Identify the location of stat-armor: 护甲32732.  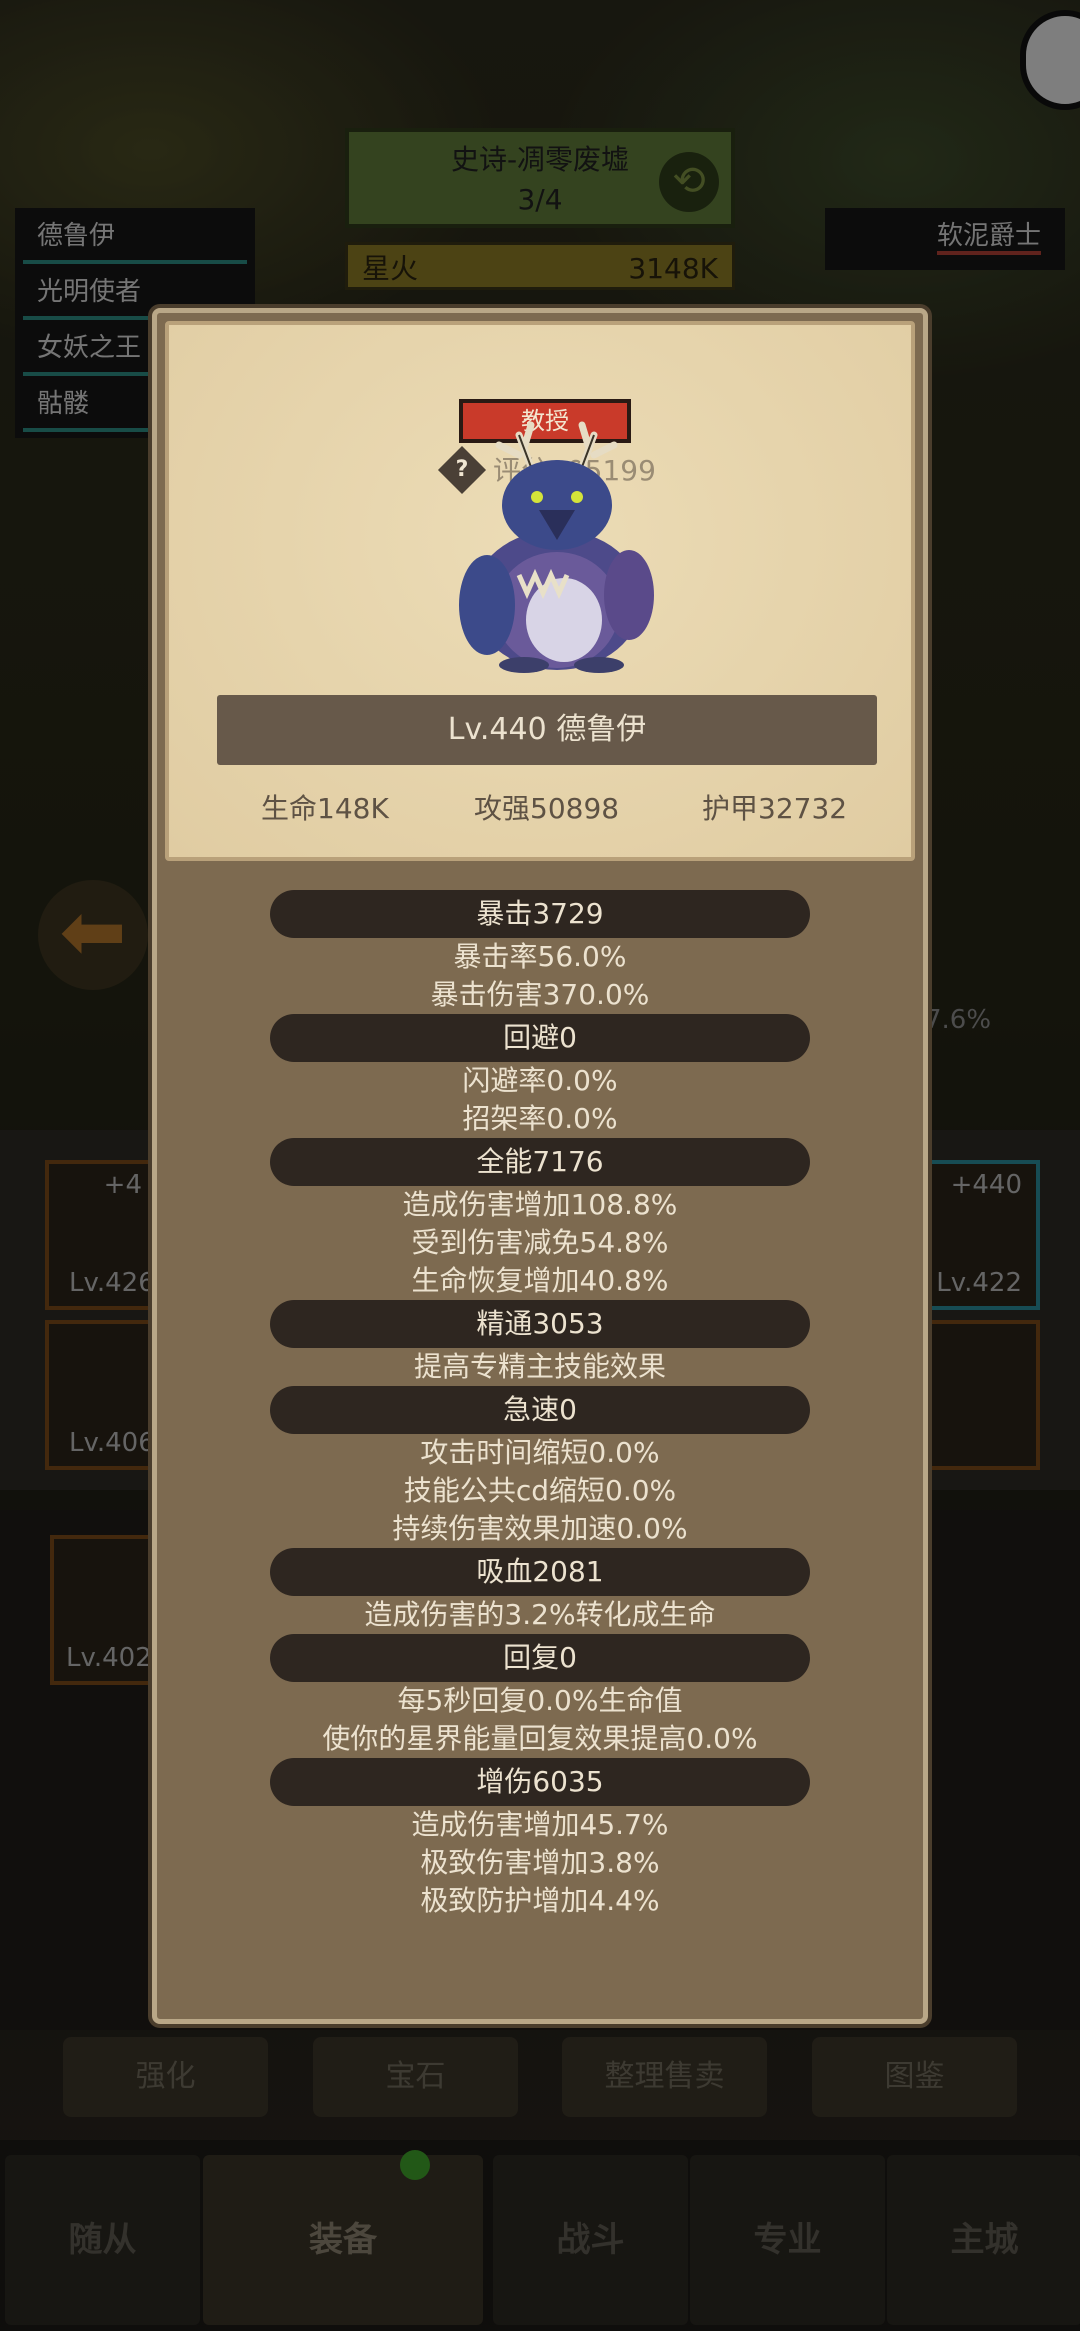
(775, 808).